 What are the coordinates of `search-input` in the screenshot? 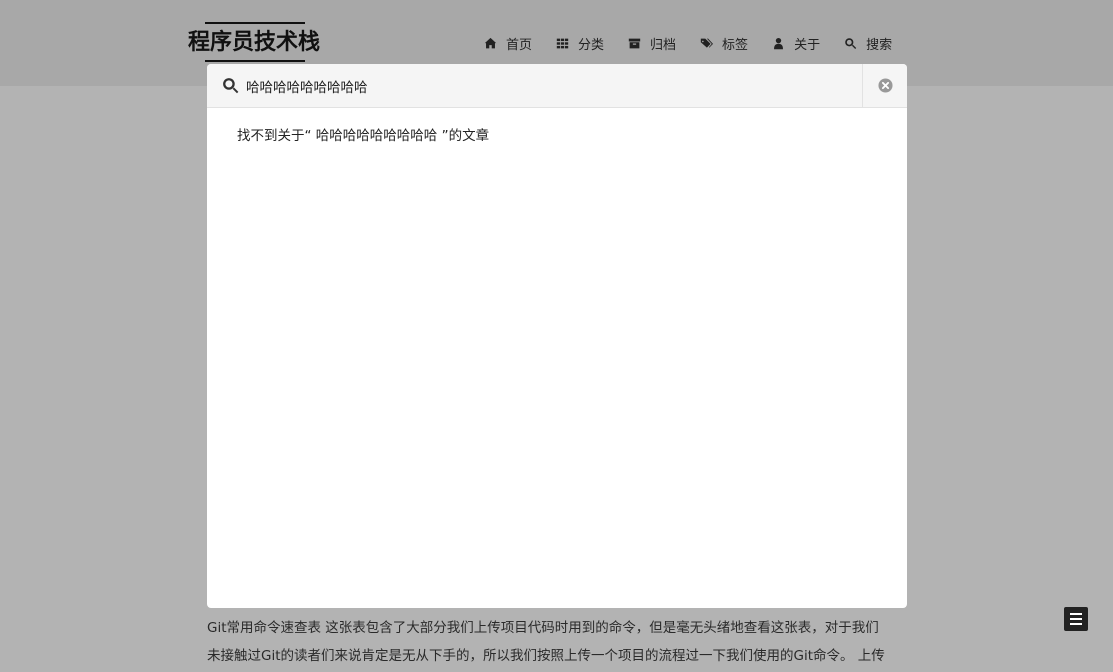 It's located at (554, 85).